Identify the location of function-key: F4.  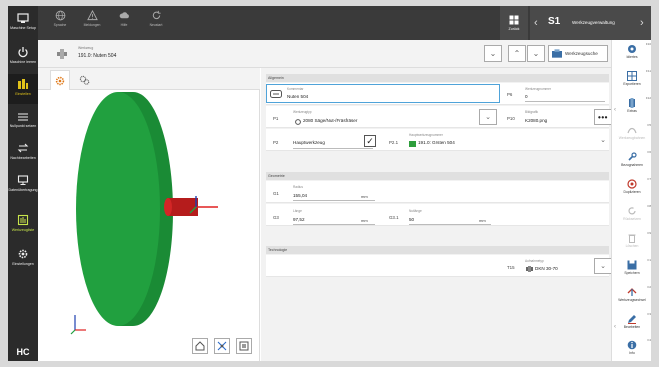
(649, 340).